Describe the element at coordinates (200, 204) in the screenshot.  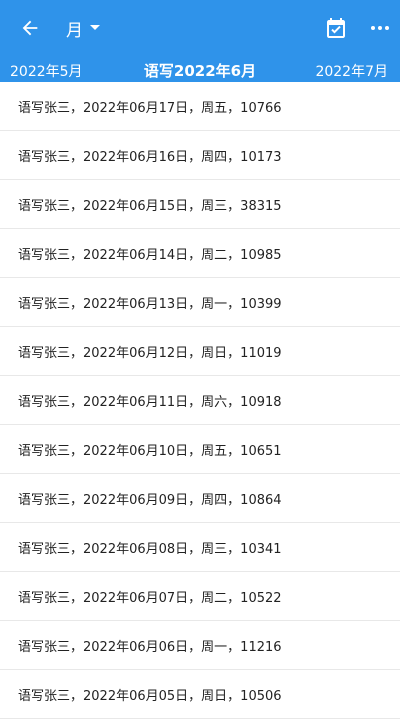
I see `list-item: 语写张三，2022年06月15日，周三，38315` at that location.